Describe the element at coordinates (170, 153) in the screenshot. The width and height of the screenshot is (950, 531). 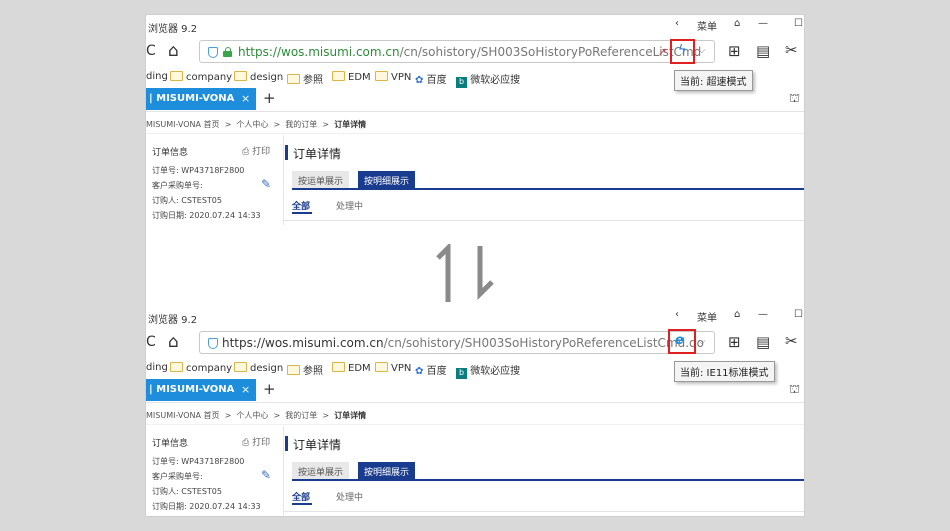
I see `order-info-title: 订单信息` at that location.